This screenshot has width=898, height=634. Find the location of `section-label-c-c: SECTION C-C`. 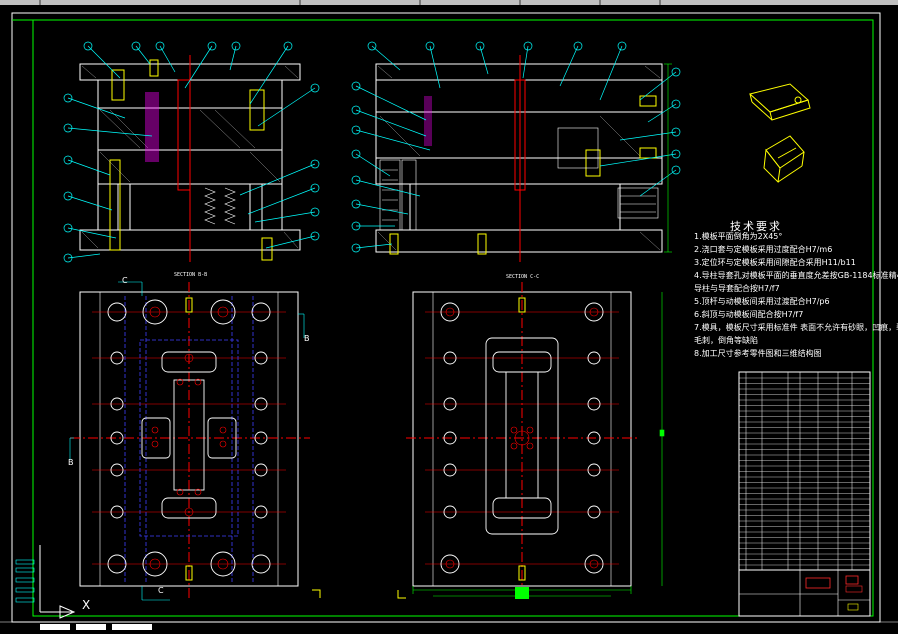

section-label-c-c: SECTION C-C is located at coordinates (523, 277).